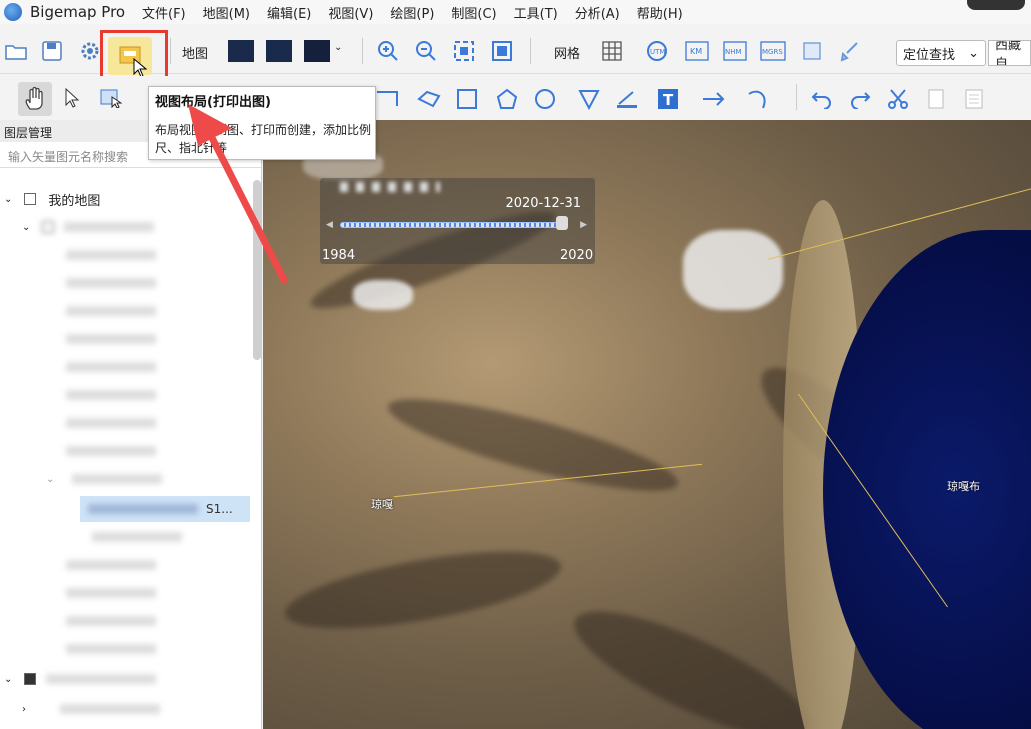  What do you see at coordinates (597, 12) in the screenshot?
I see `menu-analysis: 分析(A)` at bounding box center [597, 12].